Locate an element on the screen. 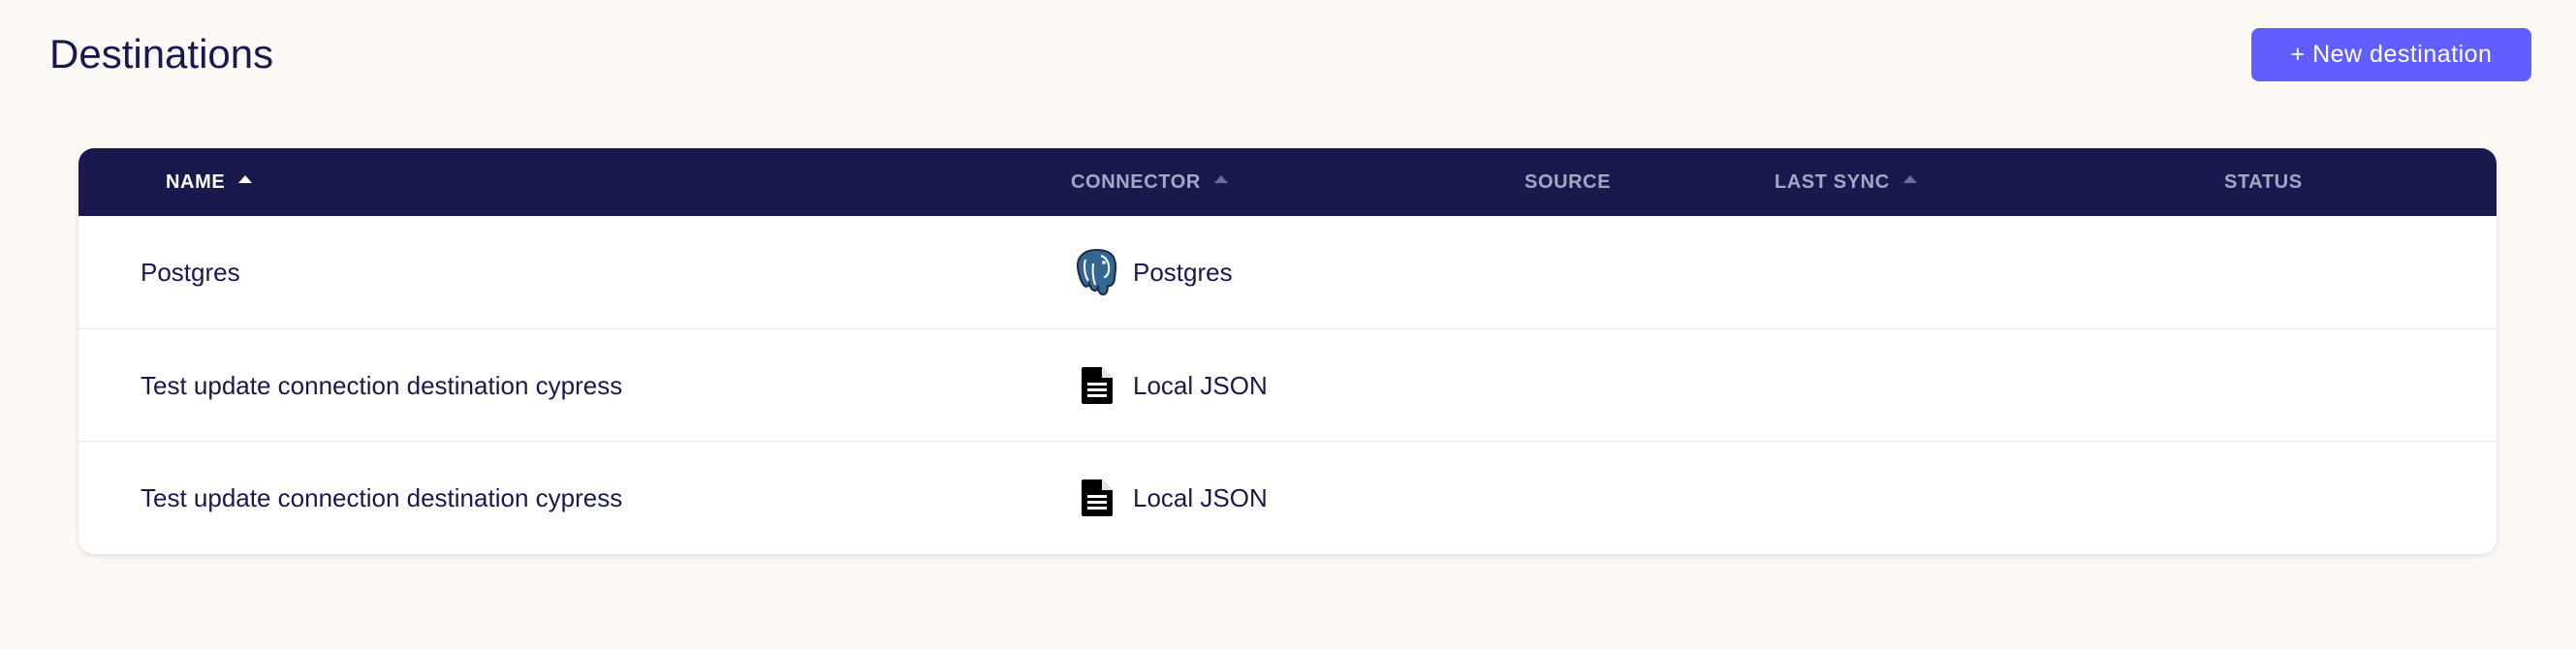  connector-label: Postgres is located at coordinates (1183, 272).